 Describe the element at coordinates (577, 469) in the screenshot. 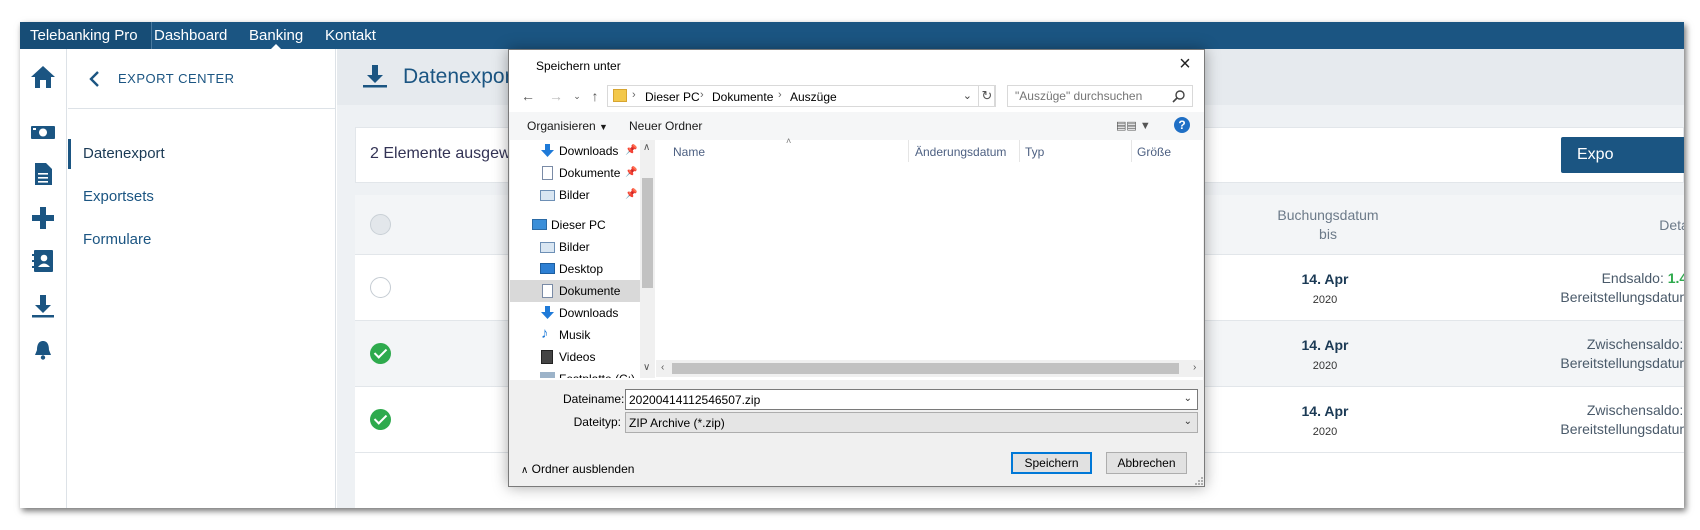

I see `hide-folders-toggle: ∧ Ordner ausblenden` at that location.